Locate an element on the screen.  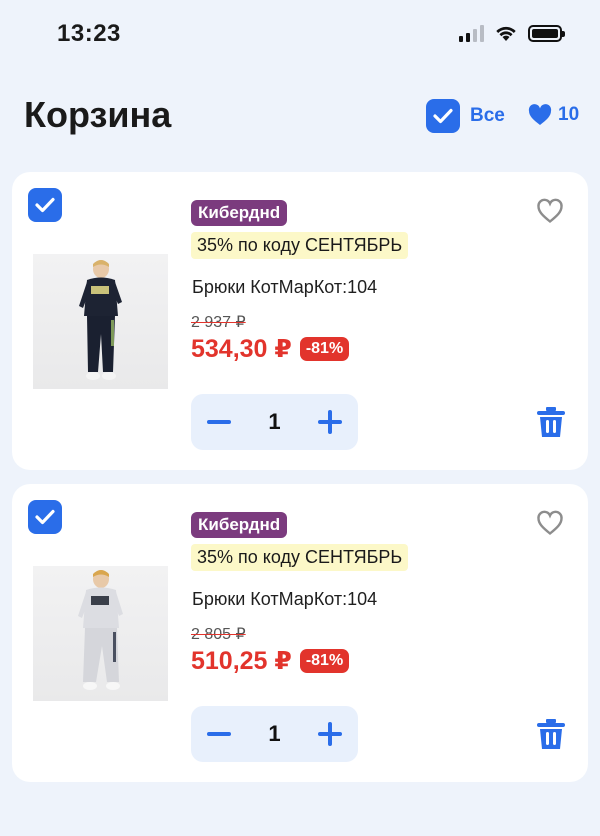
select-all-checkbox is located at coordinates (443, 116).